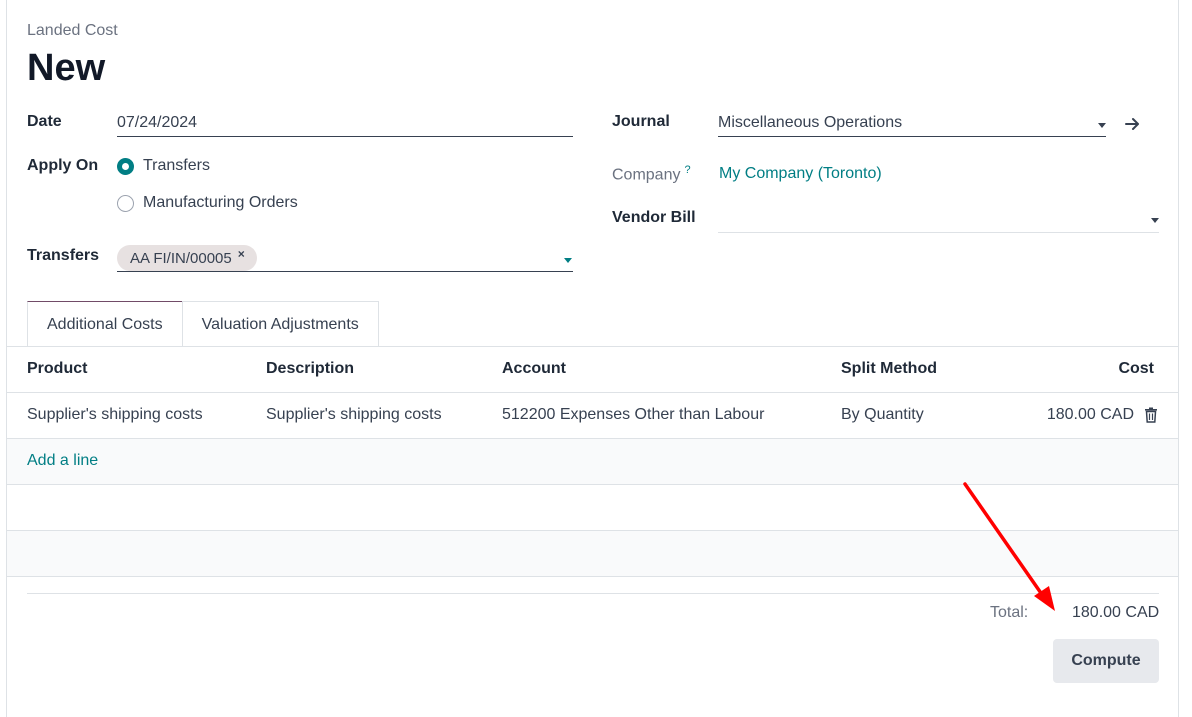 The width and height of the screenshot is (1192, 717). I want to click on cell-product: Supplier's shipping costs, so click(115, 415).